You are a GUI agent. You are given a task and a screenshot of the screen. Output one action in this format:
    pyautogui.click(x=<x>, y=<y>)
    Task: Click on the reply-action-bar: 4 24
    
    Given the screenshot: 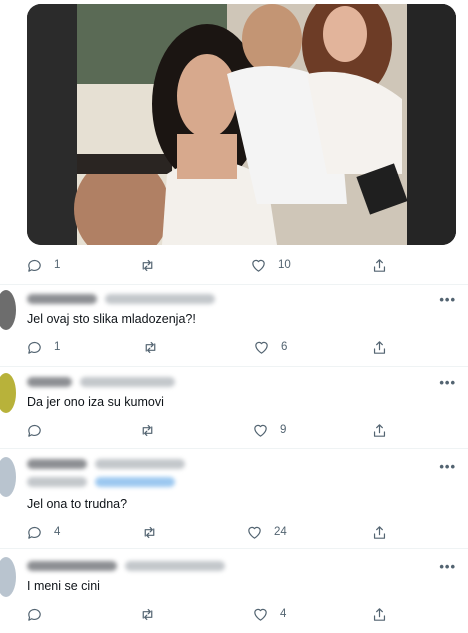 What is the action you would take?
    pyautogui.click(x=234, y=532)
    